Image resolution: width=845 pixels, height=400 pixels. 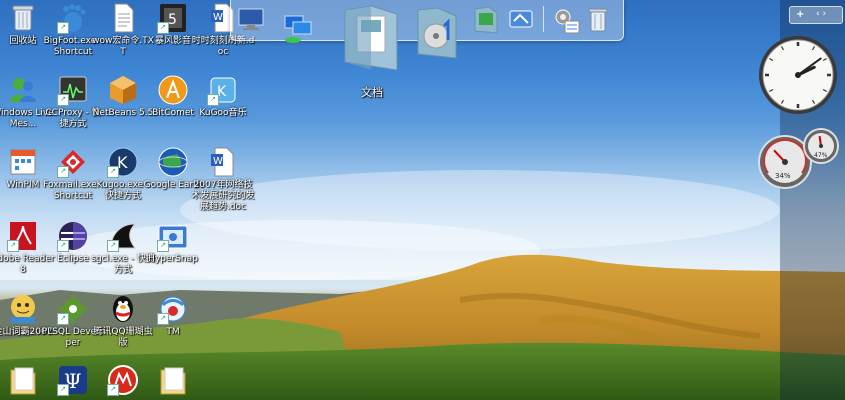 What do you see at coordinates (437, 34) in the screenshot?
I see `music-folder-icon` at bounding box center [437, 34].